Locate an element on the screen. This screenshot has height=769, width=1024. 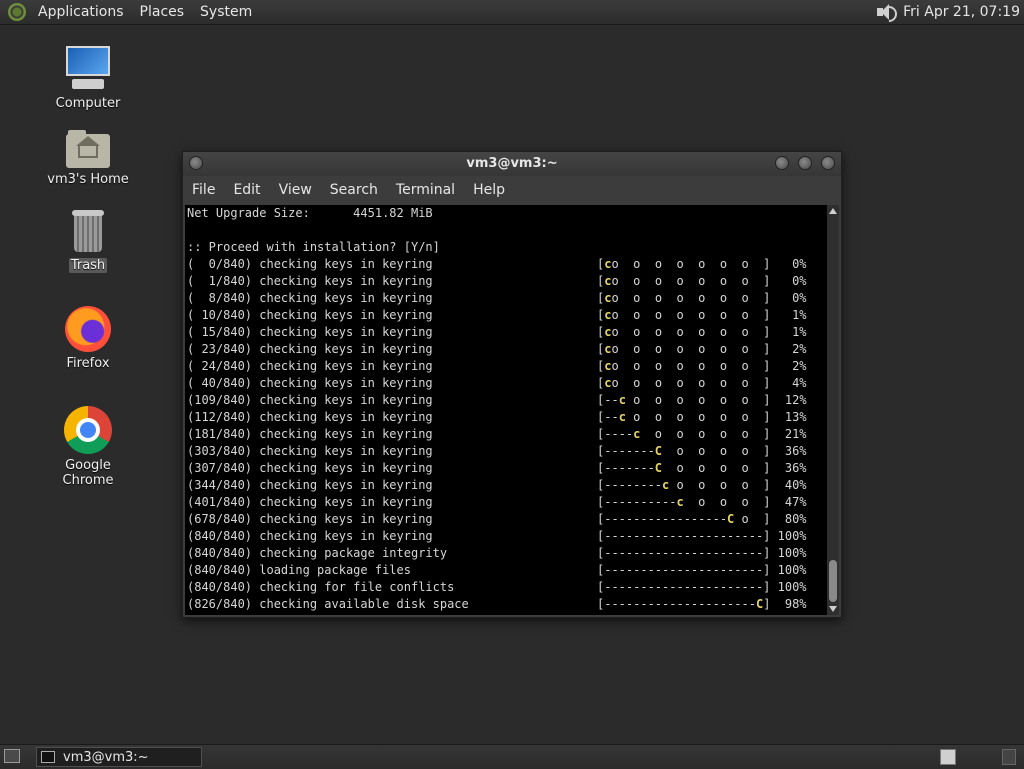
desktop-icon-computer: Computer is located at coordinates (88, 78).